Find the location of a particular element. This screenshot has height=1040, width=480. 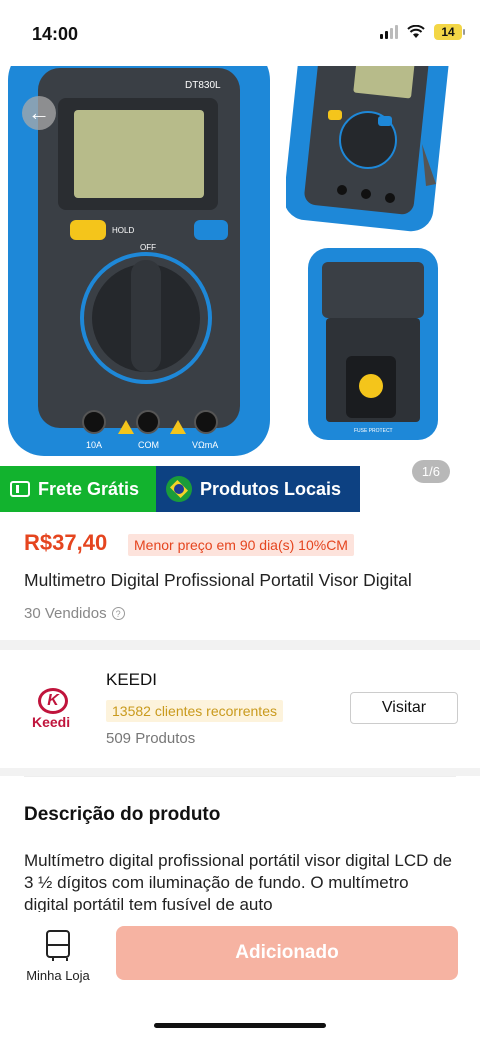

product-price: R$37,40 is located at coordinates (66, 542).